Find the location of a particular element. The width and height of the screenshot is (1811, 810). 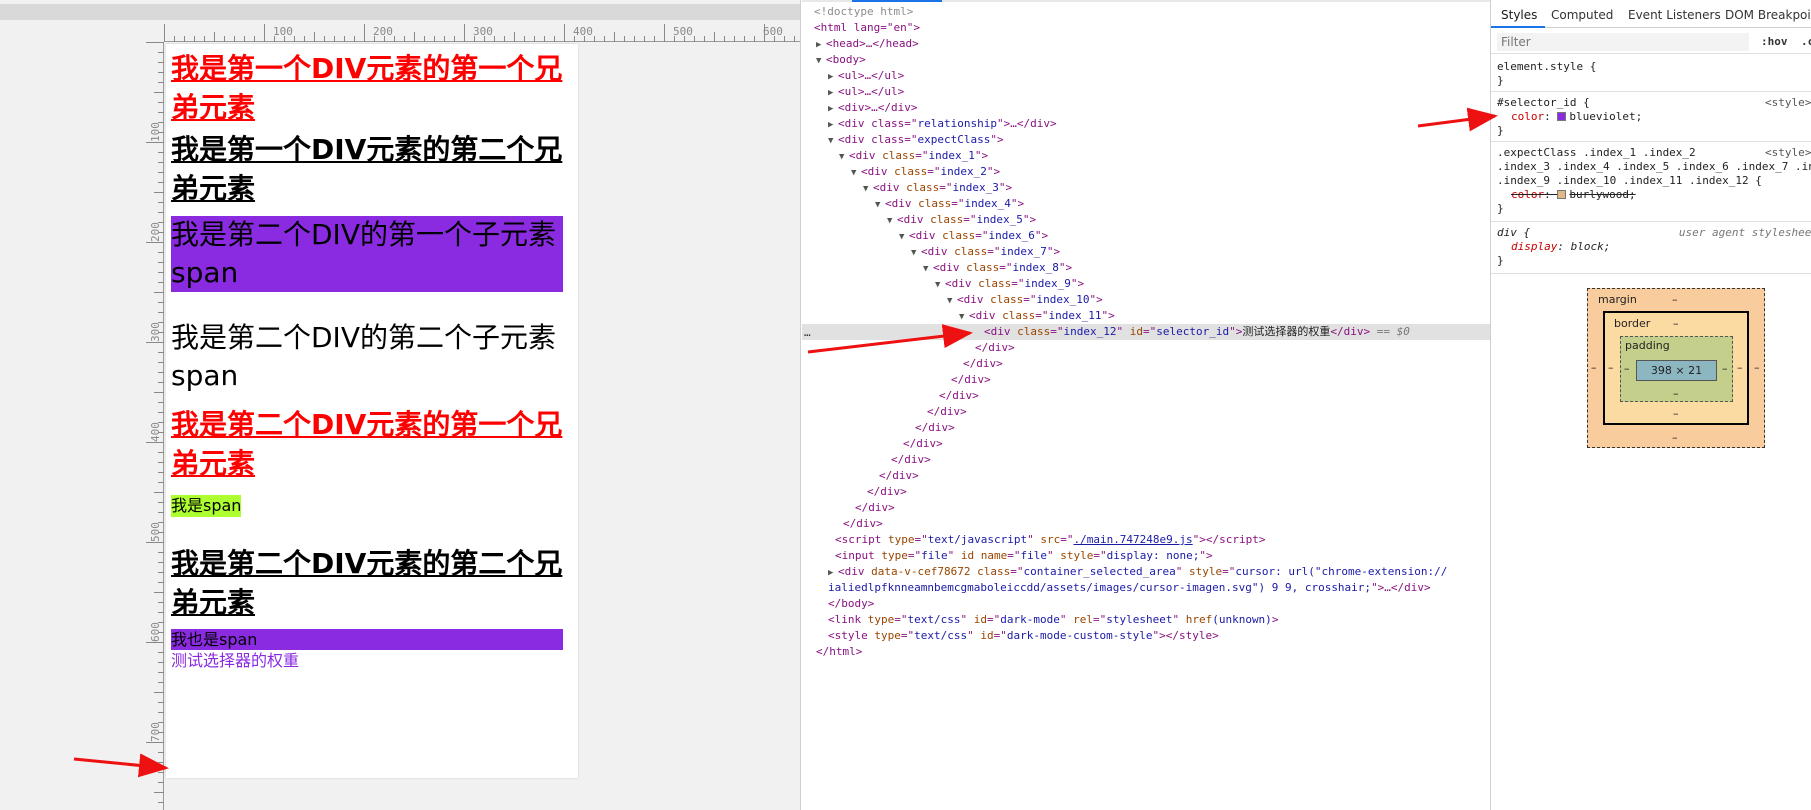

dom-node-index-5: ▼ <div class="index_5"> is located at coordinates (961, 220).